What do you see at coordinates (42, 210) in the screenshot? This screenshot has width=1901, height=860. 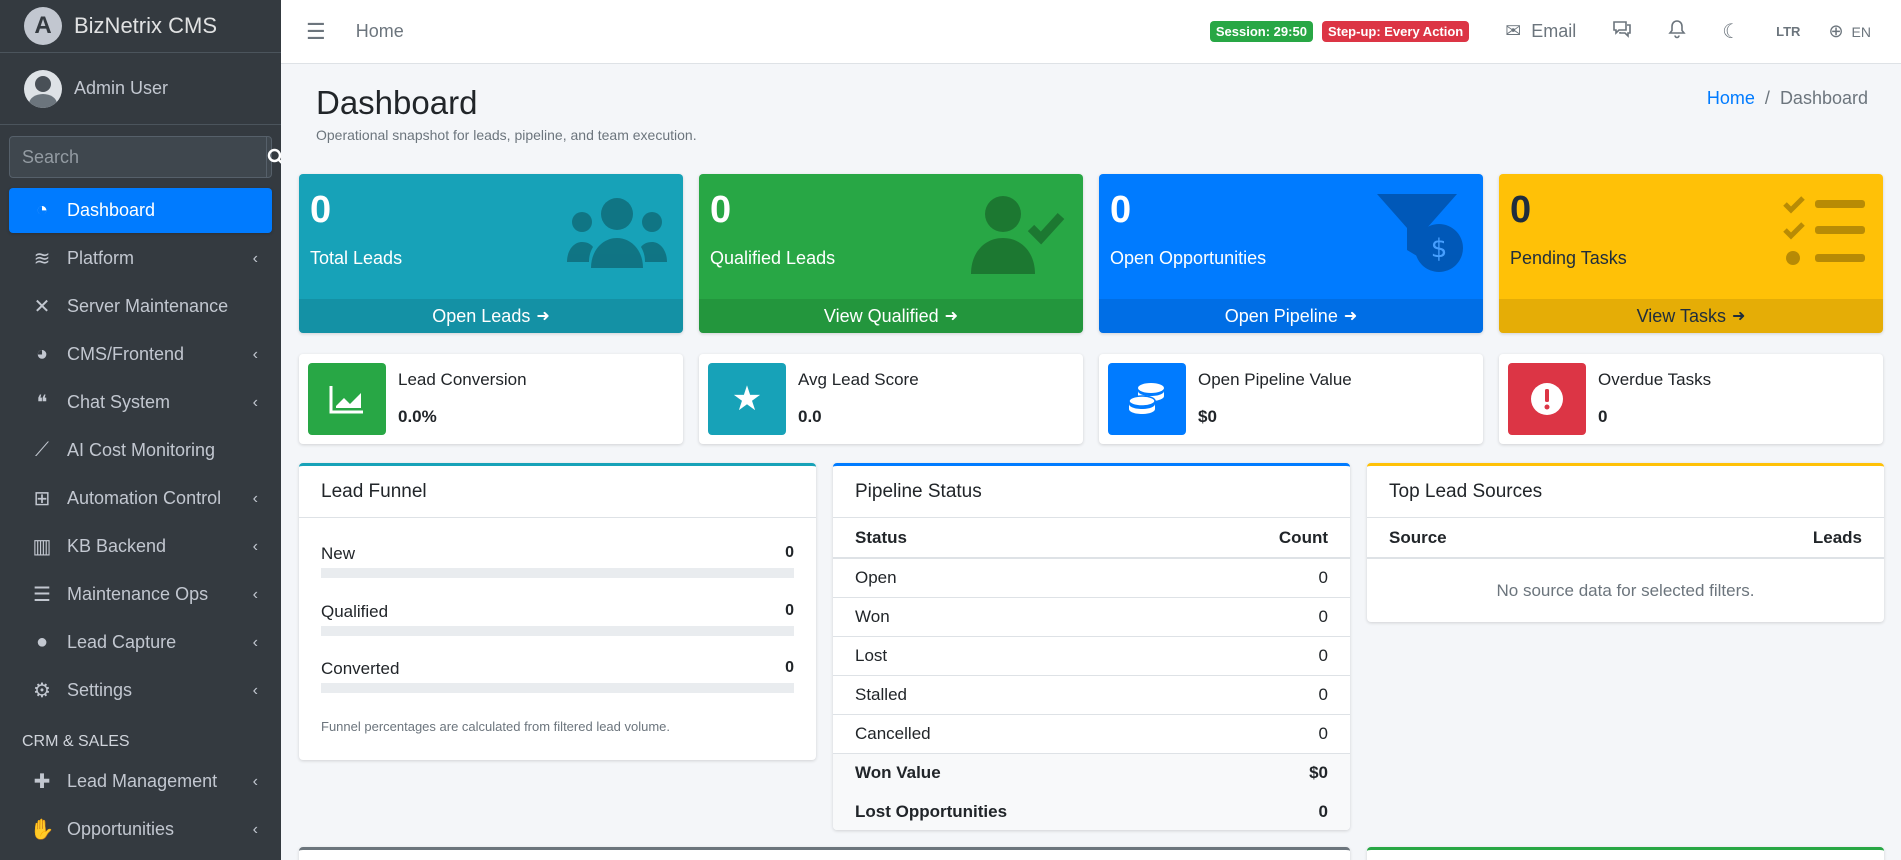 I see `tachometer-icon: ◔` at bounding box center [42, 210].